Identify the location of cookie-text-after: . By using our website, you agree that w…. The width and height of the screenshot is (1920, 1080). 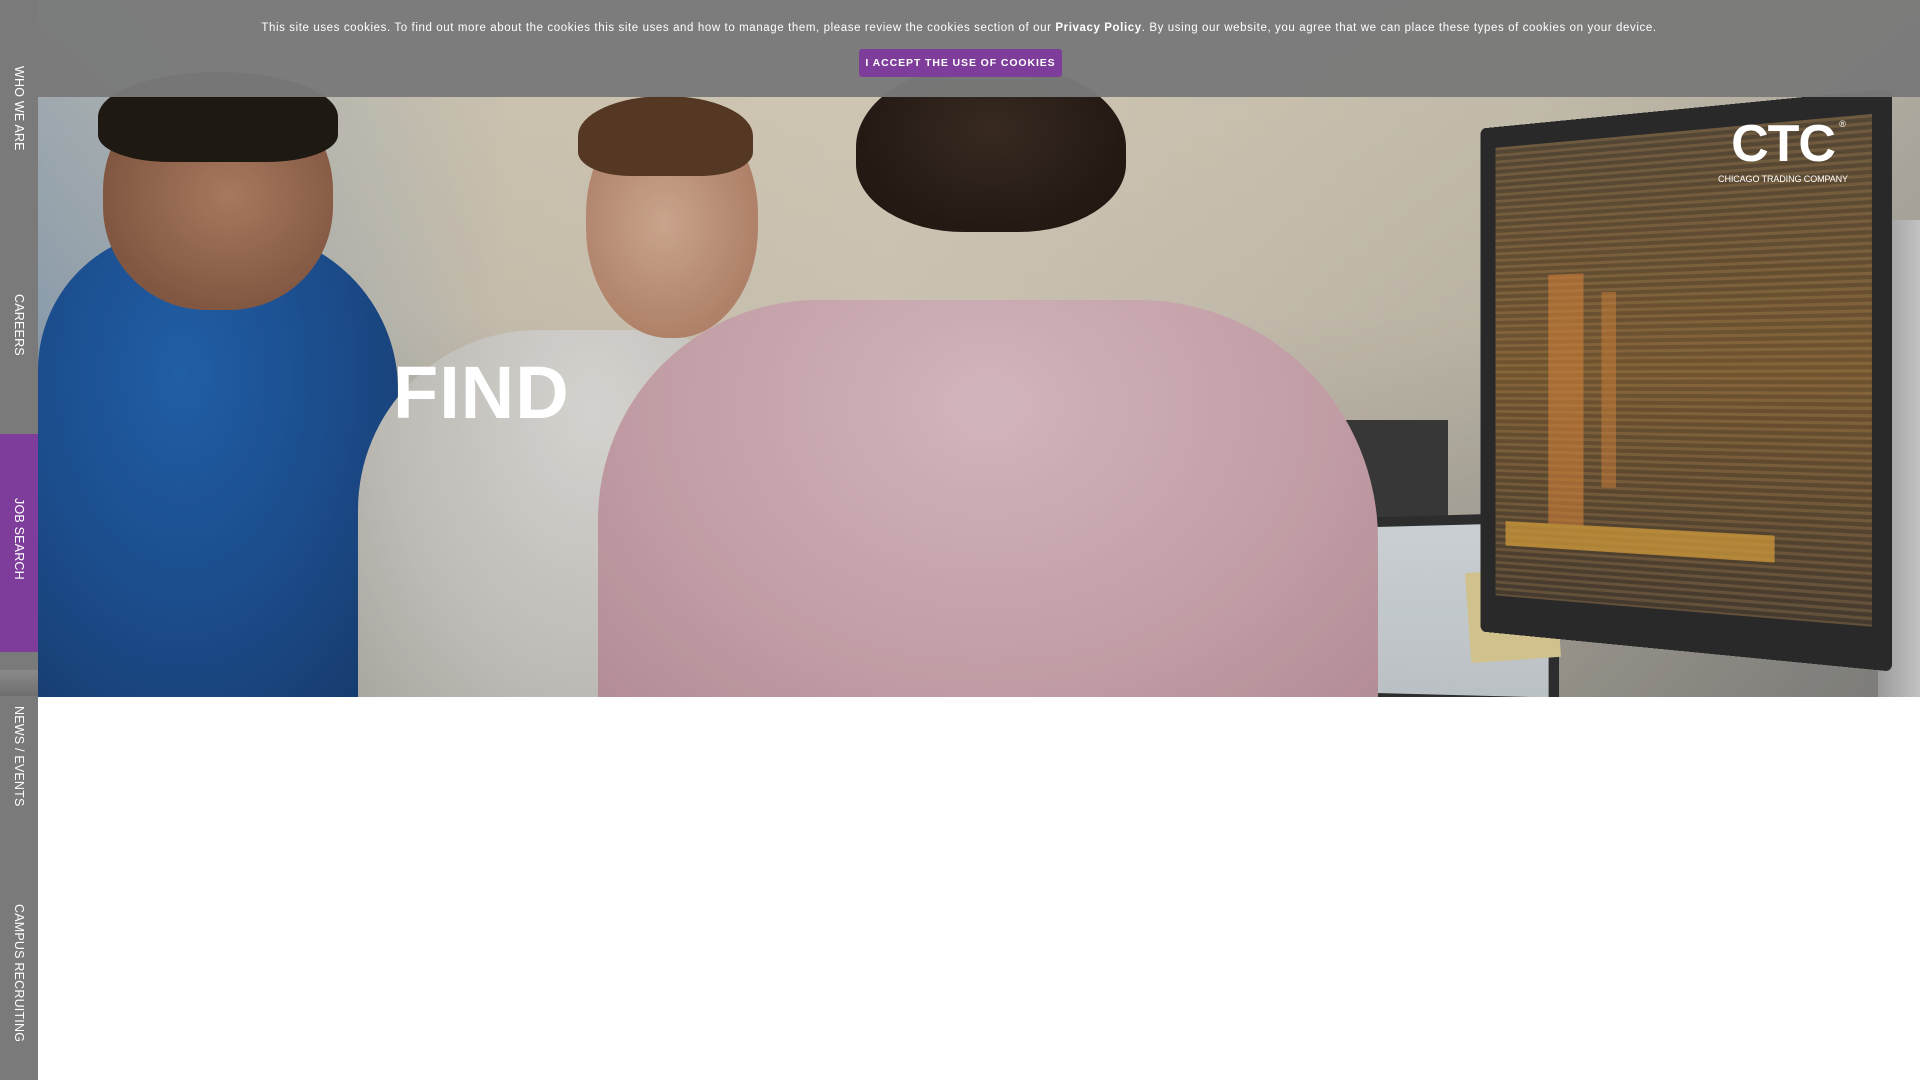
(1399, 28).